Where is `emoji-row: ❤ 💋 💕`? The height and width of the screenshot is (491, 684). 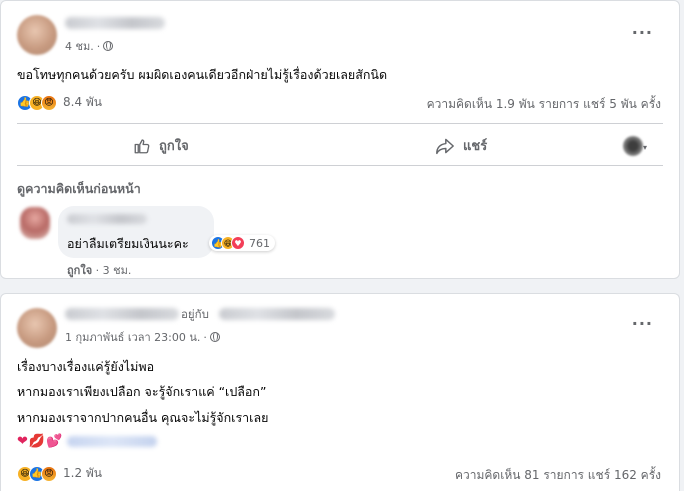 emoji-row: ❤ 💋 💕 is located at coordinates (87, 441).